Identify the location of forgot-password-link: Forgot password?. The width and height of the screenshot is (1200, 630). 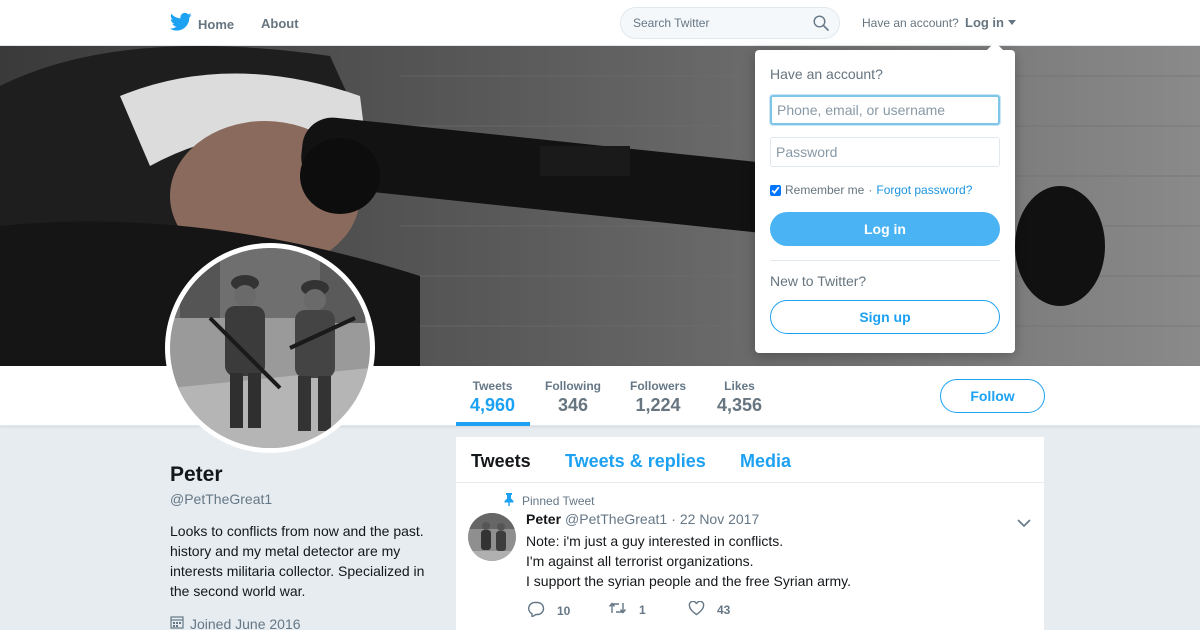
(924, 190).